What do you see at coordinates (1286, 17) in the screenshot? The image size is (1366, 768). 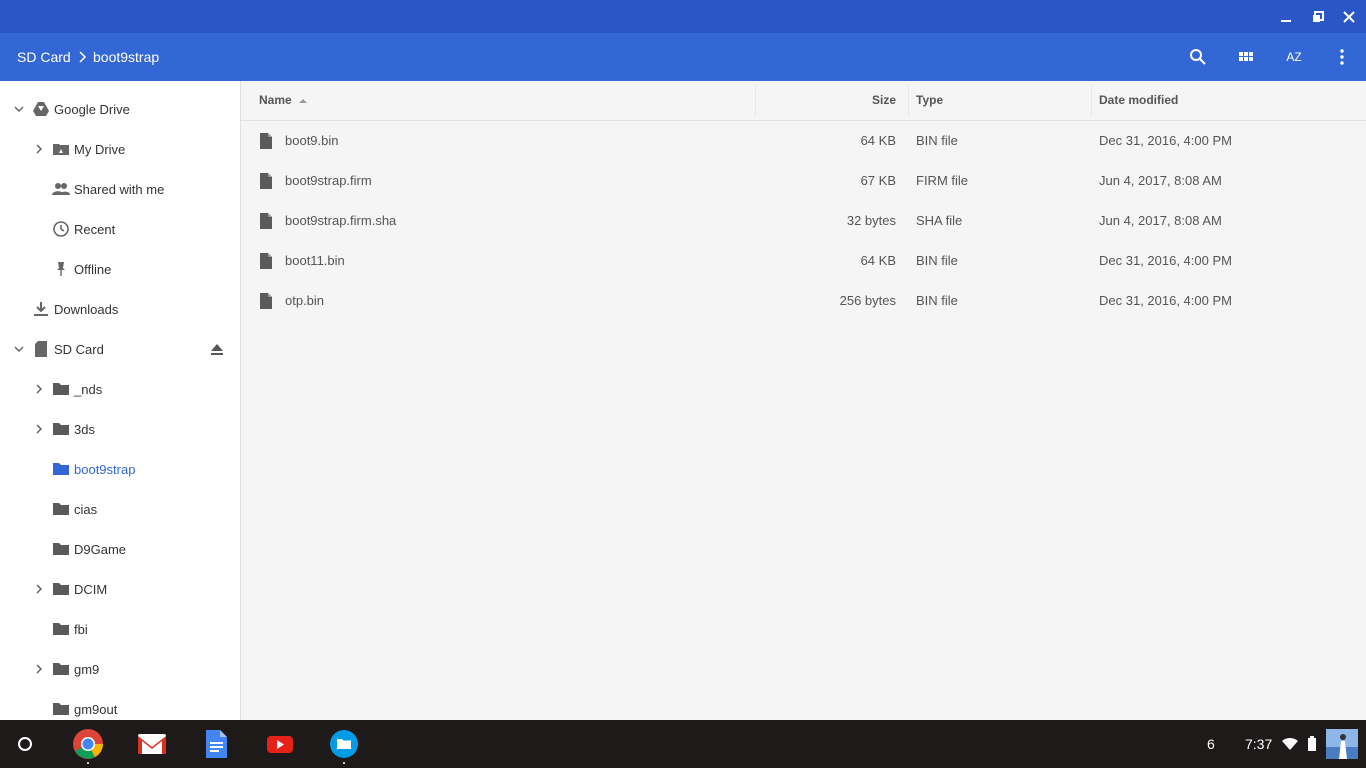 I see `minimize-icon` at bounding box center [1286, 17].